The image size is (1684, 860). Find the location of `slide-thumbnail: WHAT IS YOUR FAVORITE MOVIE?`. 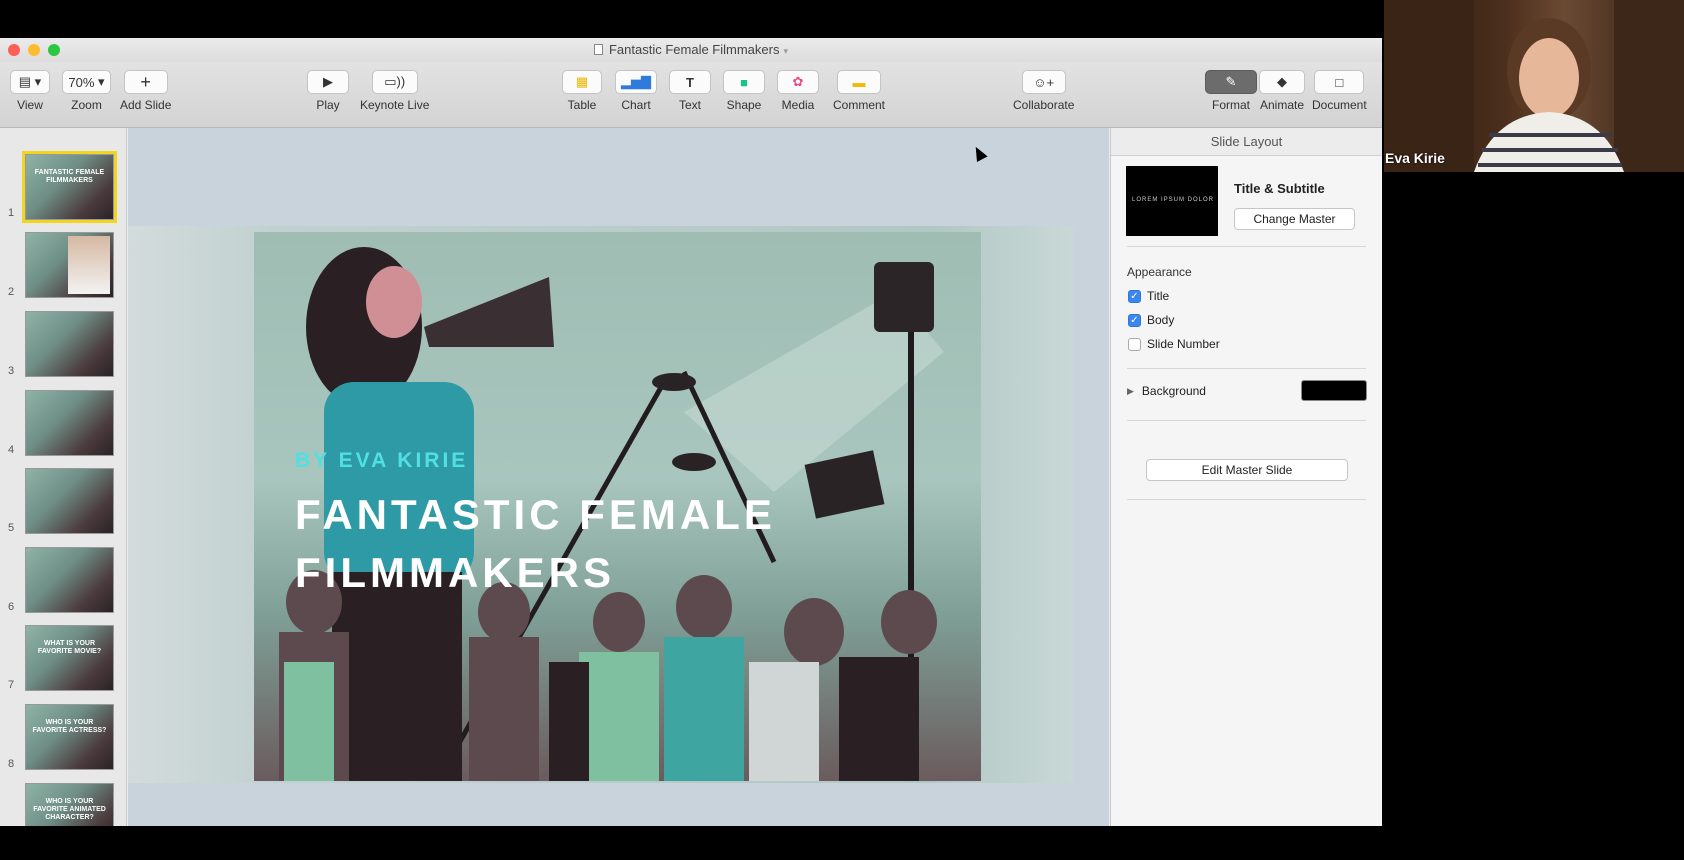

slide-thumbnail: WHAT IS YOUR FAVORITE MOVIE? is located at coordinates (69, 658).